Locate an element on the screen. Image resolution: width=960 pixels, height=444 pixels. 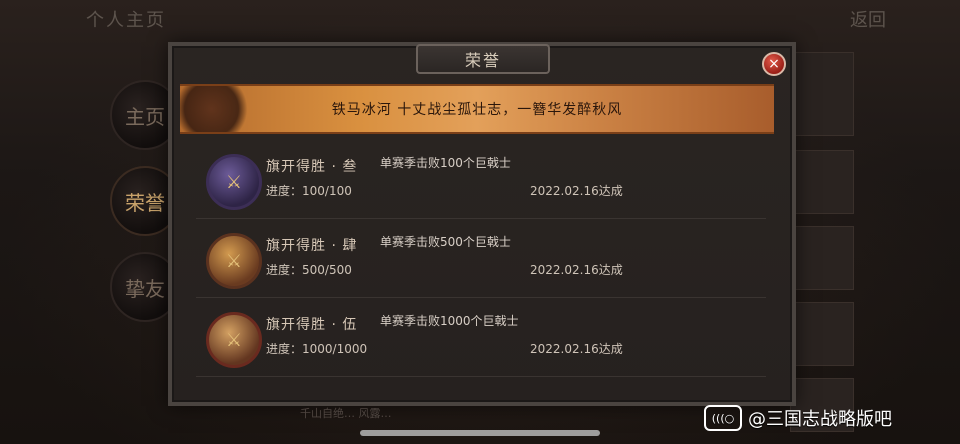
banner: 铁马冰河 十丈战尘孤壮志，一簪华发醉秋风 is located at coordinates (477, 109).